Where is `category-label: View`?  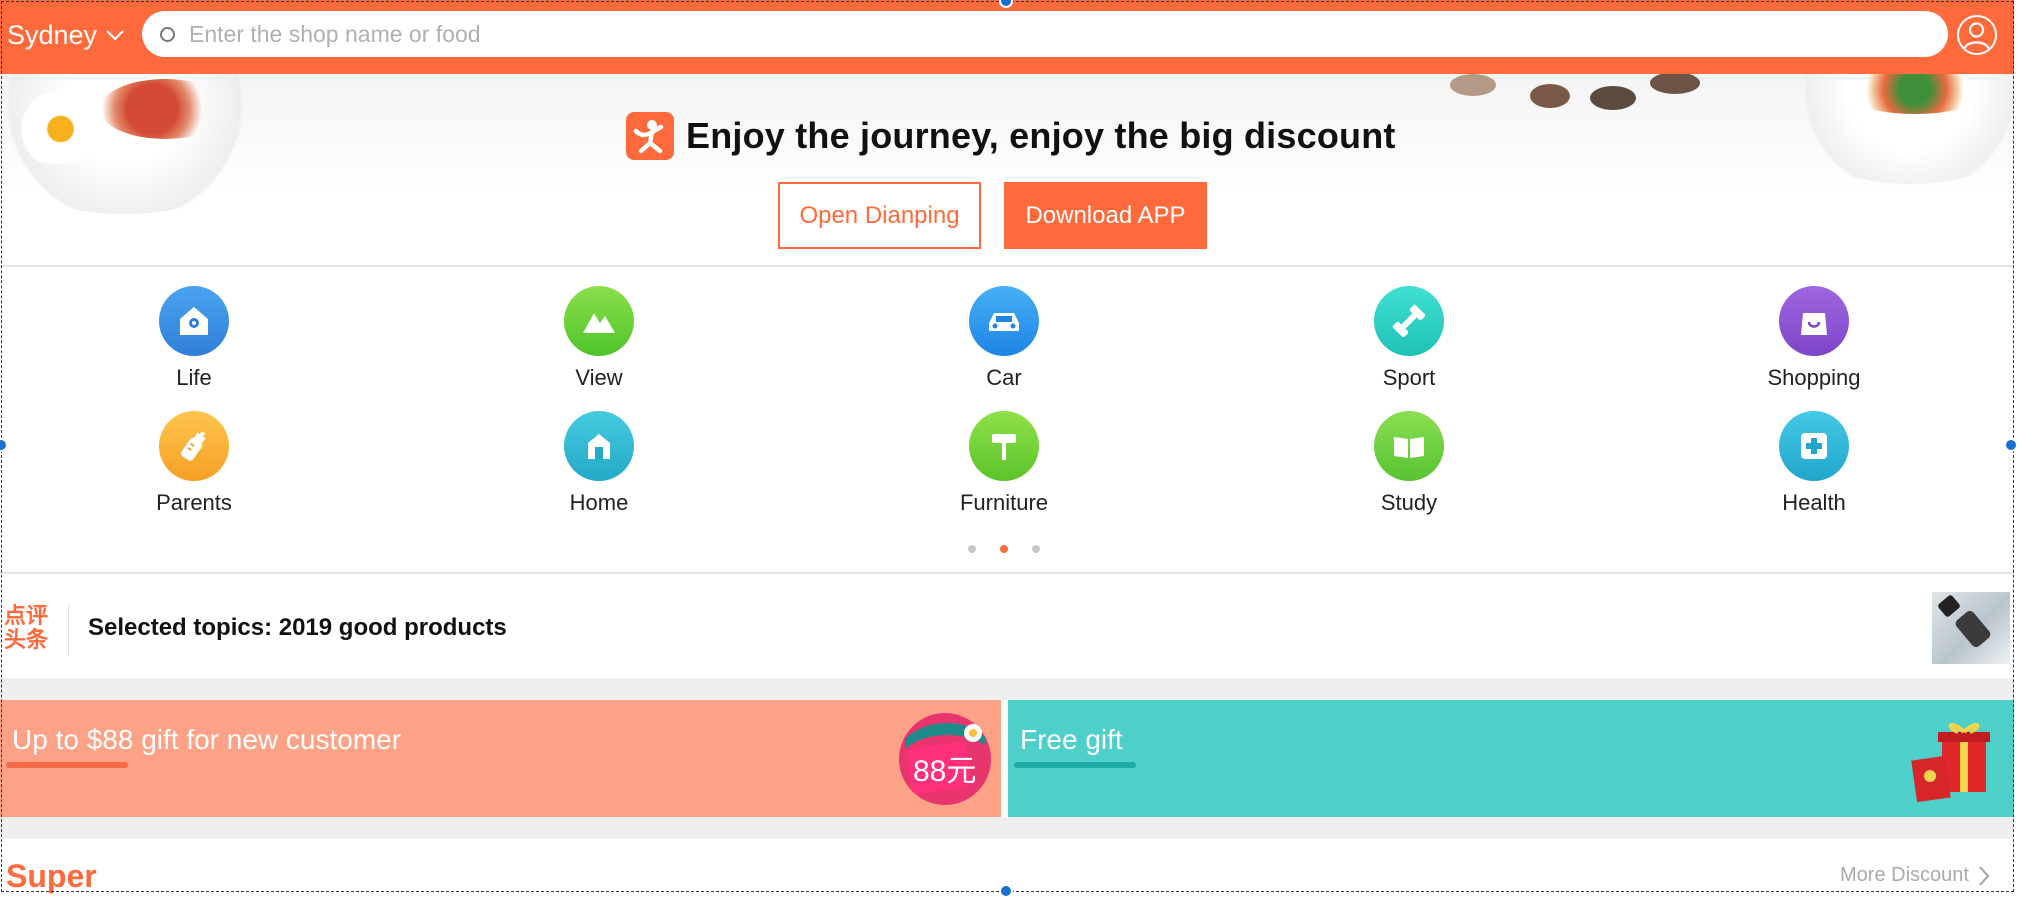 category-label: View is located at coordinates (599, 377).